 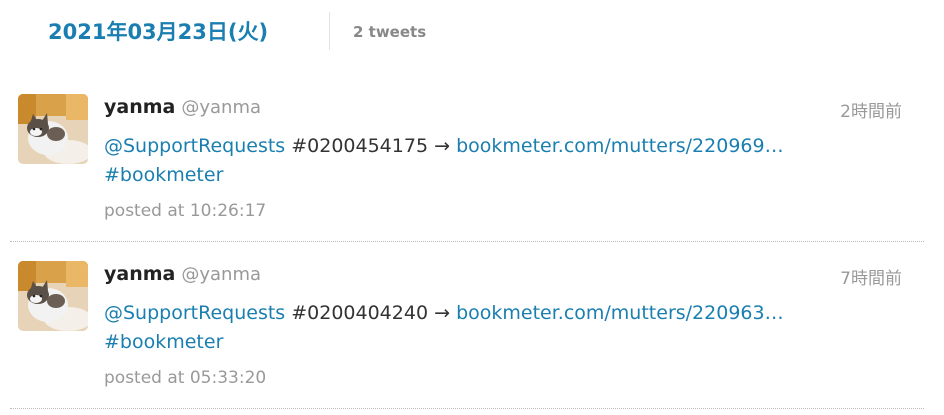 What do you see at coordinates (329, 31) in the screenshot?
I see `header-divider` at bounding box center [329, 31].